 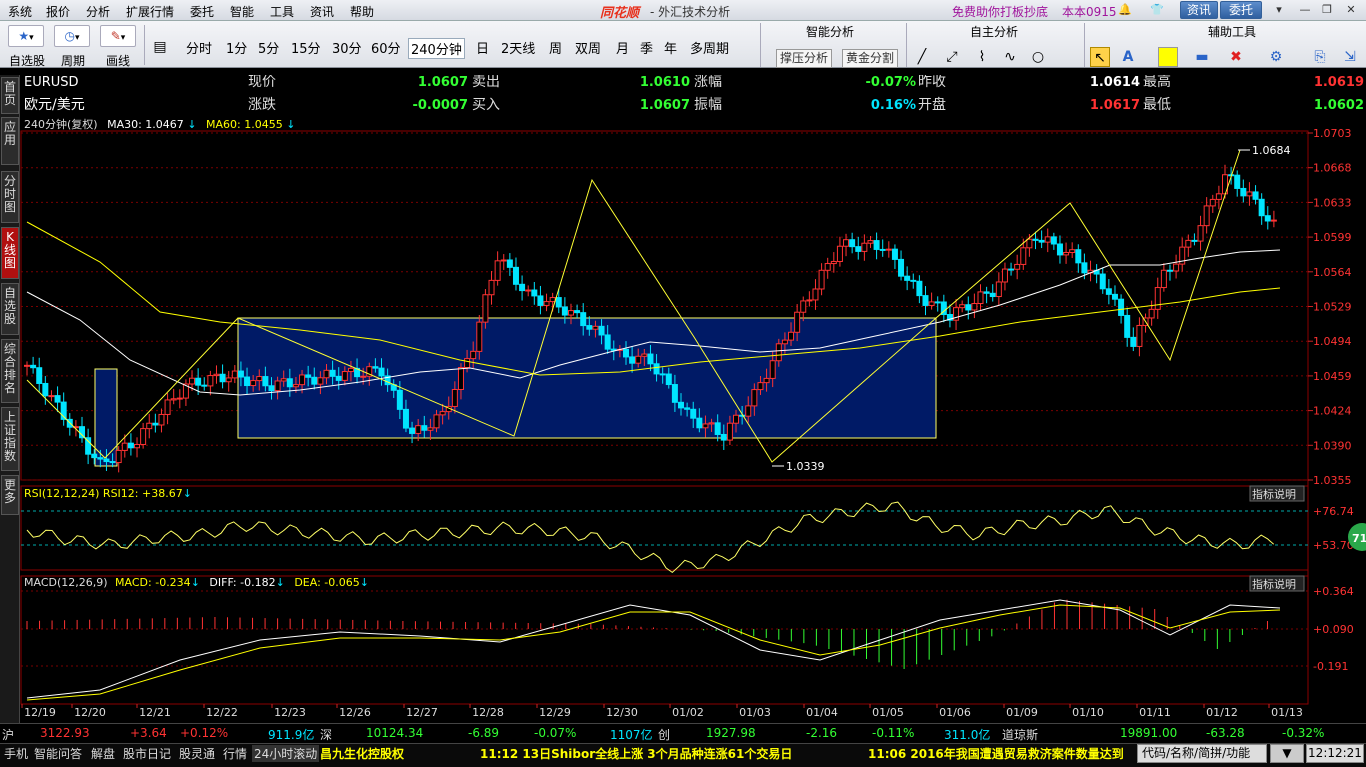 I want to click on support-resistance-button: 撑压分析, so click(x=804, y=58).